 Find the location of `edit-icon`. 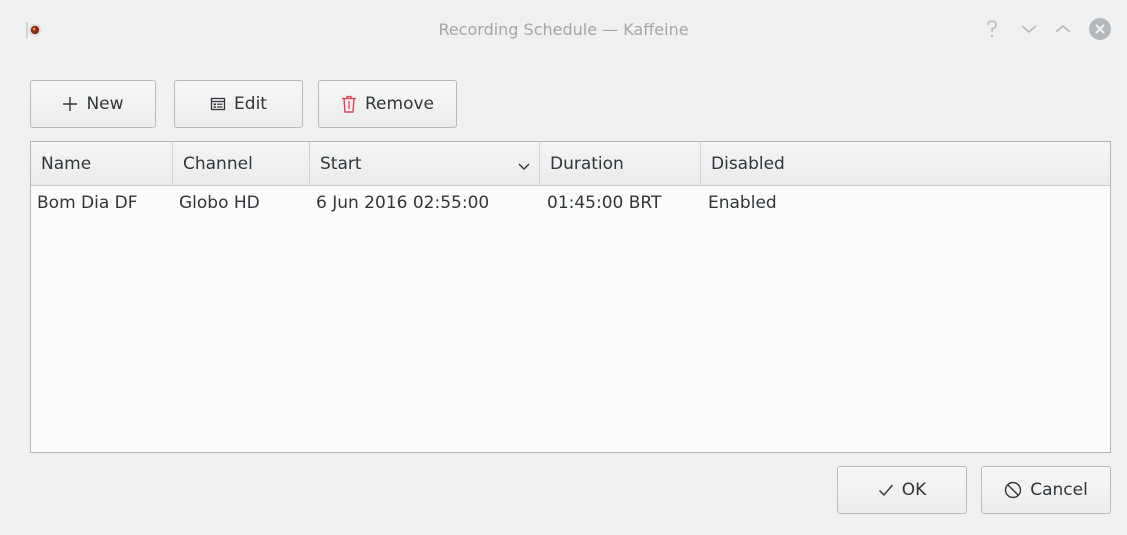

edit-icon is located at coordinates (218, 104).